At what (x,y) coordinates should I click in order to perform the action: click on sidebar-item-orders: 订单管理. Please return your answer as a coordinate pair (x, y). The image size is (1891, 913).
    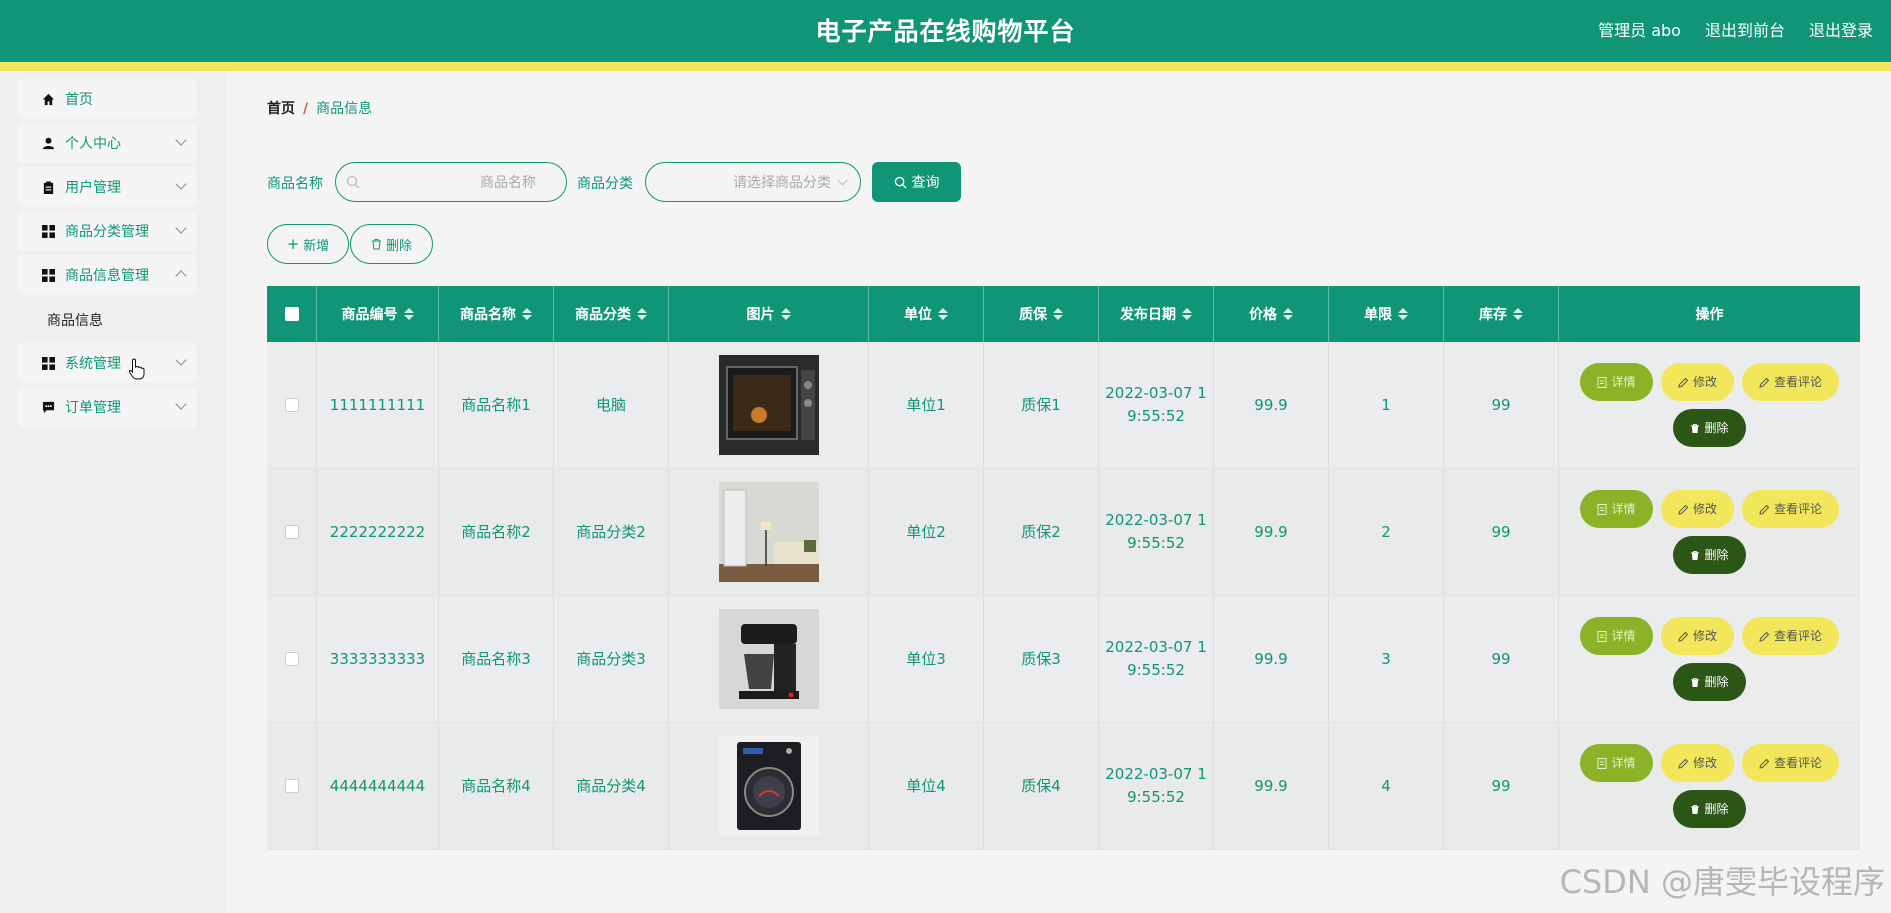
    Looking at the image, I should click on (107, 407).